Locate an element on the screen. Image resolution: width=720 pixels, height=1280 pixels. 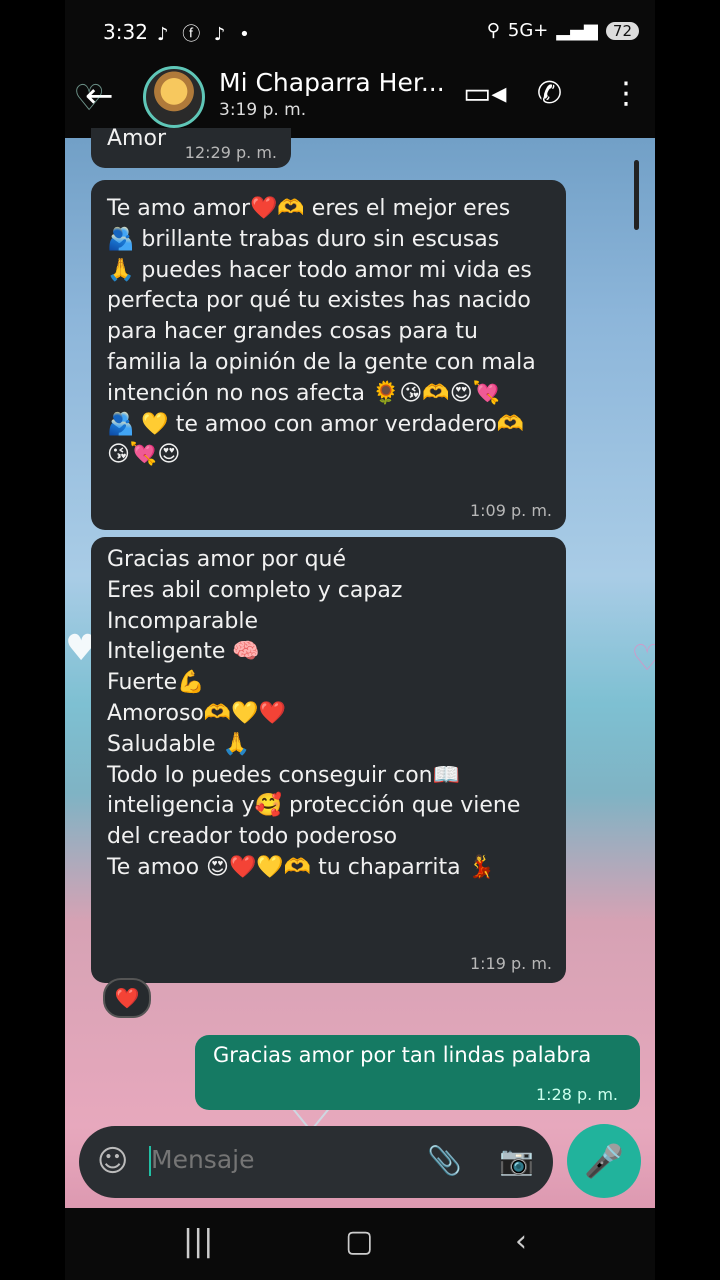
message-composer: ☺ 📎 📷 is located at coordinates (316, 1162).